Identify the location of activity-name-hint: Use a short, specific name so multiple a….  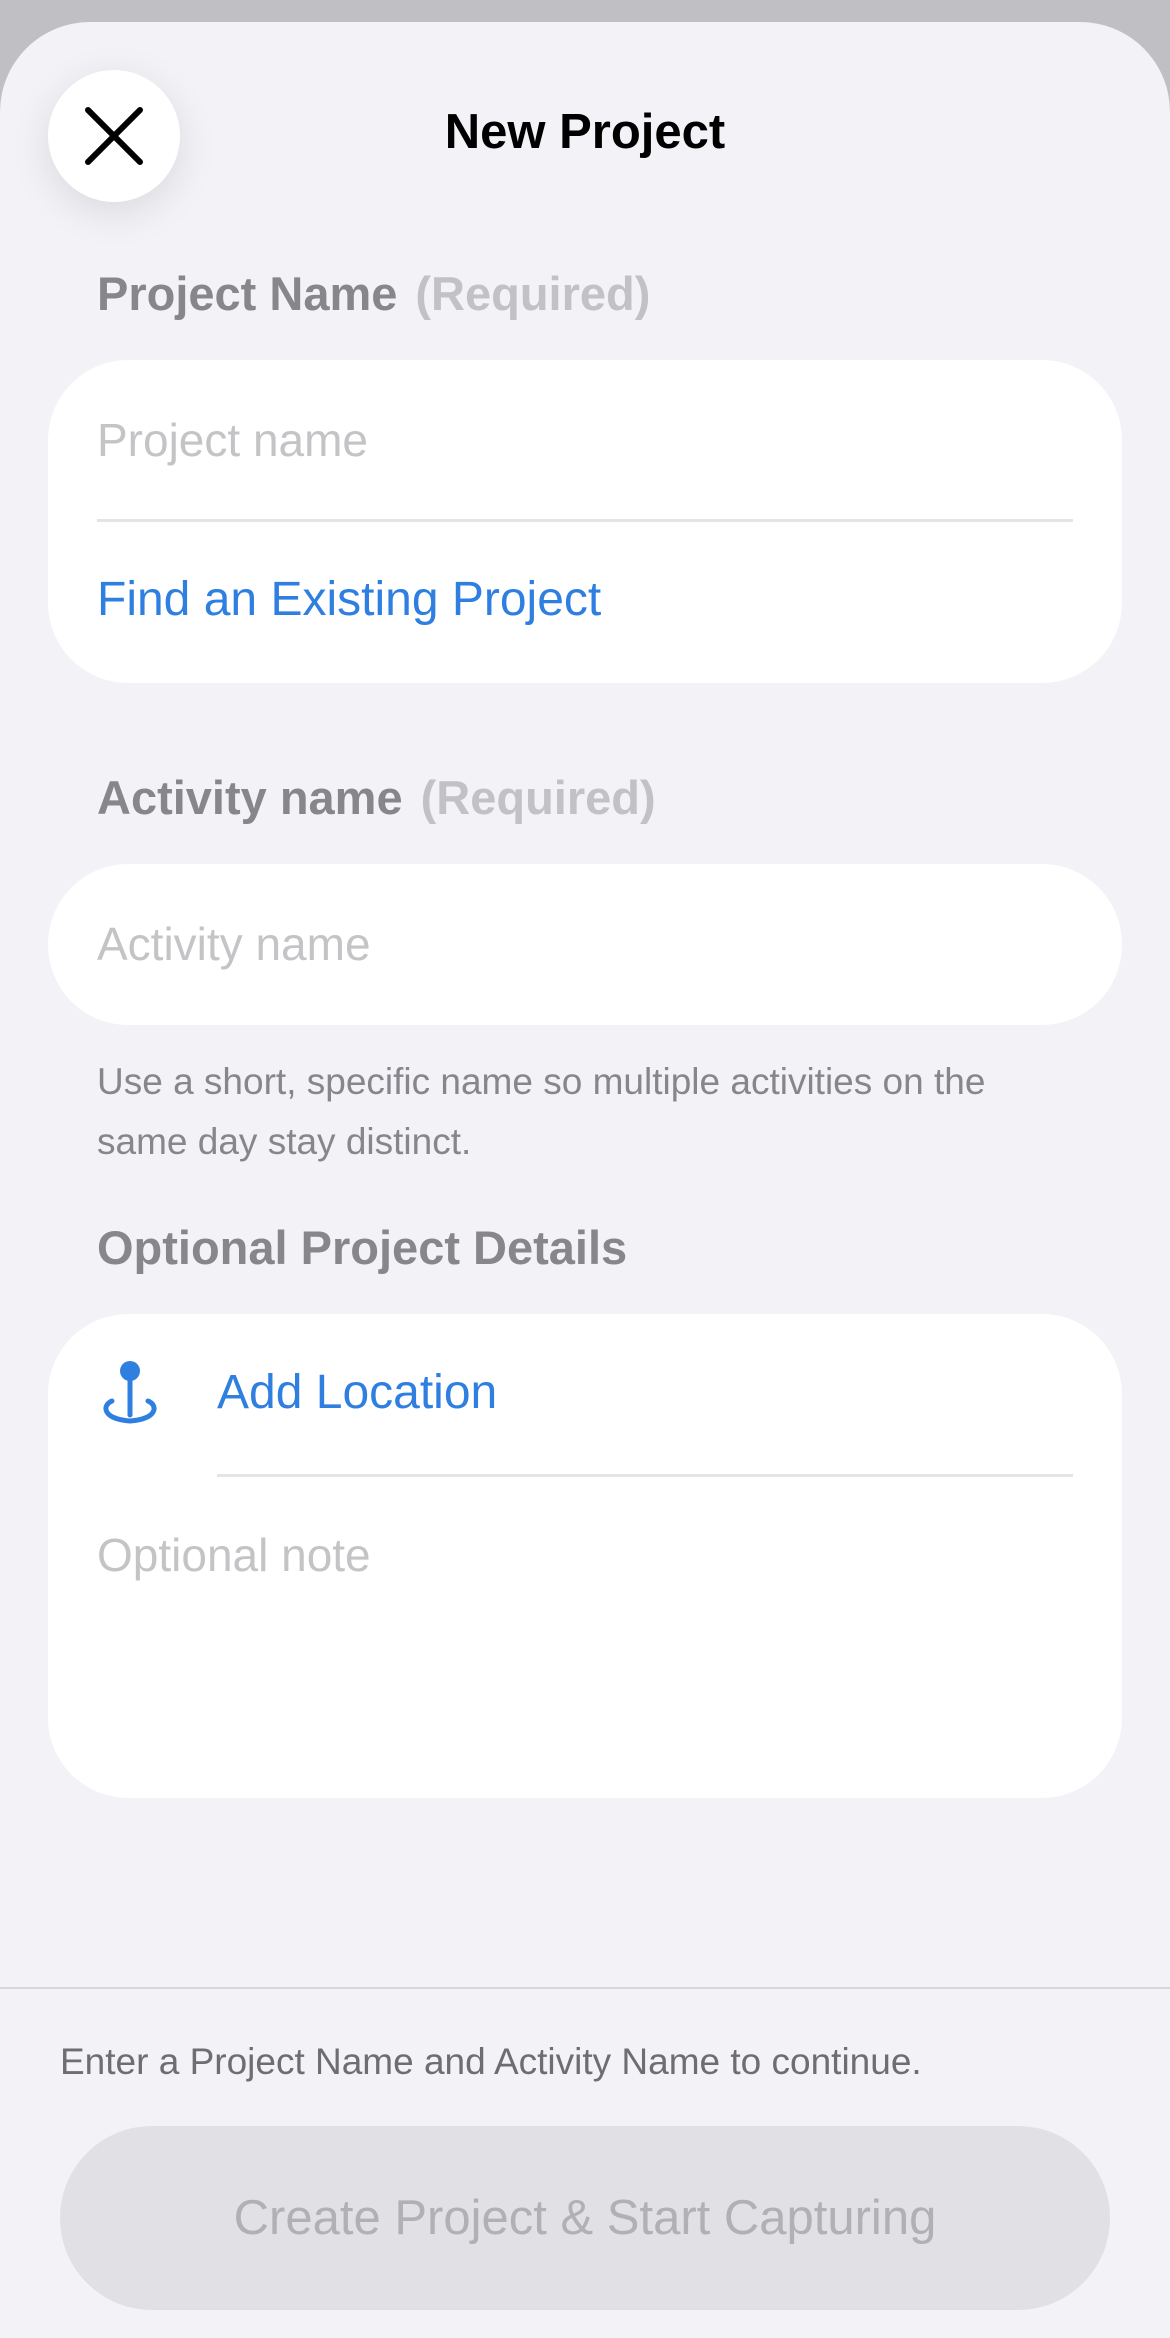
(541, 1111).